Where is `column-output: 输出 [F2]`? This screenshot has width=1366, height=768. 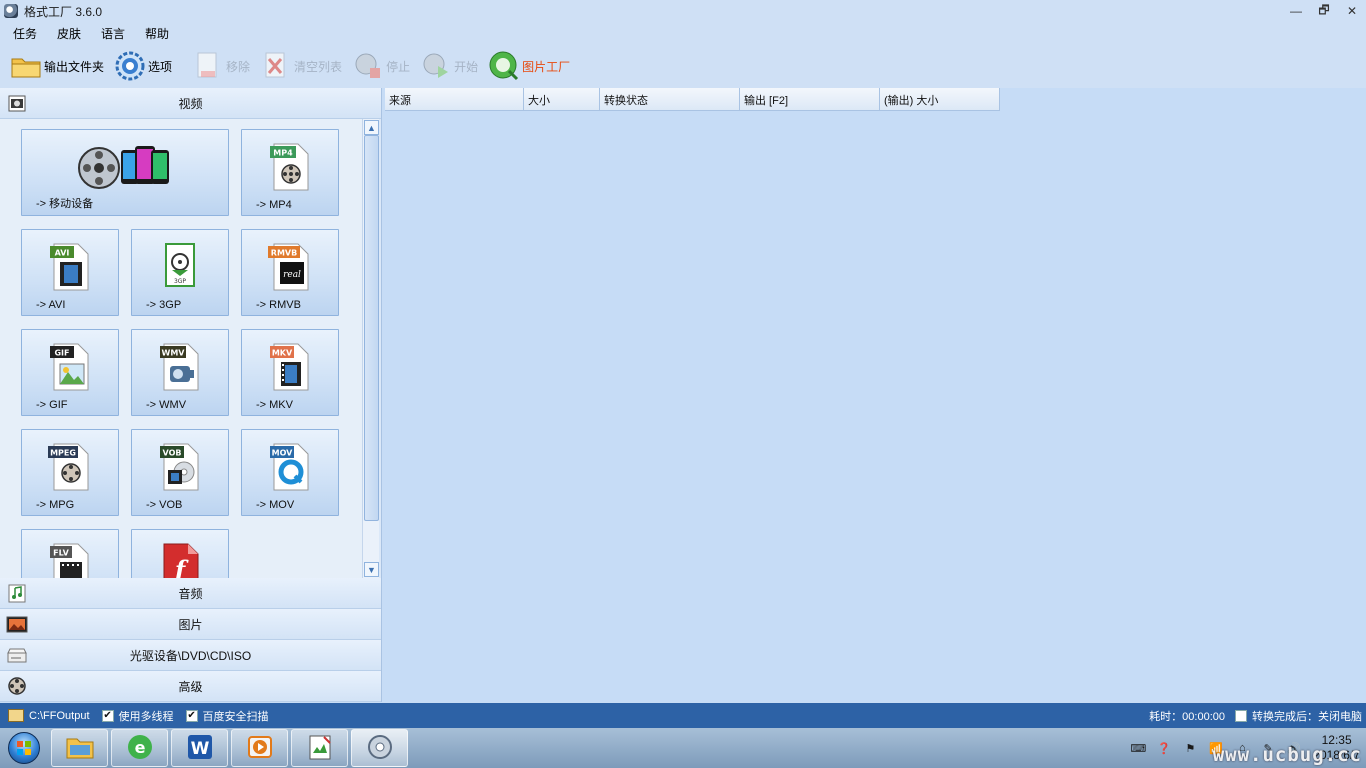
column-output: 输出 [F2] is located at coordinates (810, 99).